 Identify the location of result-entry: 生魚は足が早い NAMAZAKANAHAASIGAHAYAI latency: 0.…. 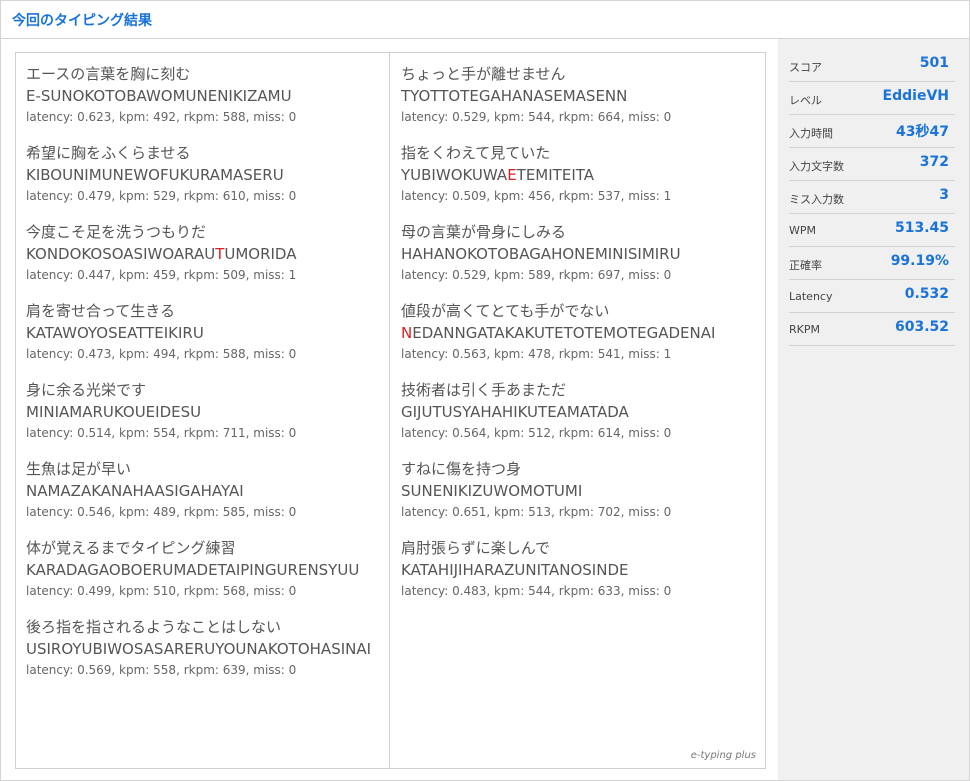
(202, 490).